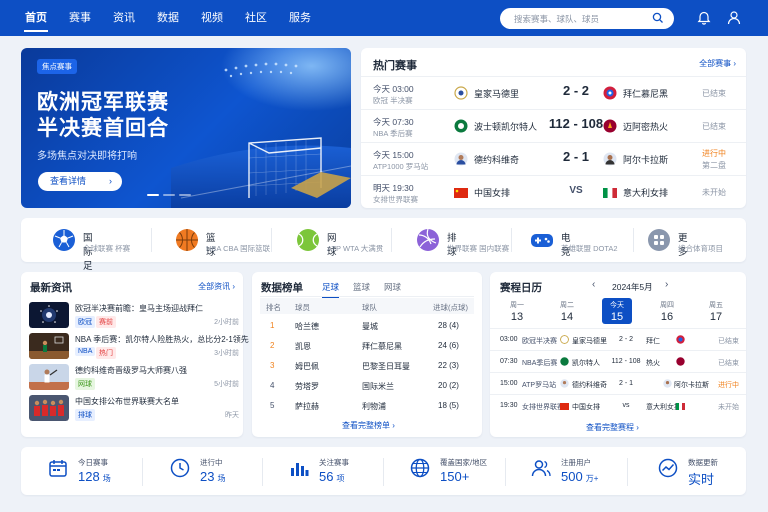 This screenshot has width=768, height=512. What do you see at coordinates (618, 383) in the screenshot?
I see `schedule-row: 15:00 ATP罗马站 德约科维奇 2 - 1 阿尔卡拉斯 进行中` at bounding box center [618, 383].